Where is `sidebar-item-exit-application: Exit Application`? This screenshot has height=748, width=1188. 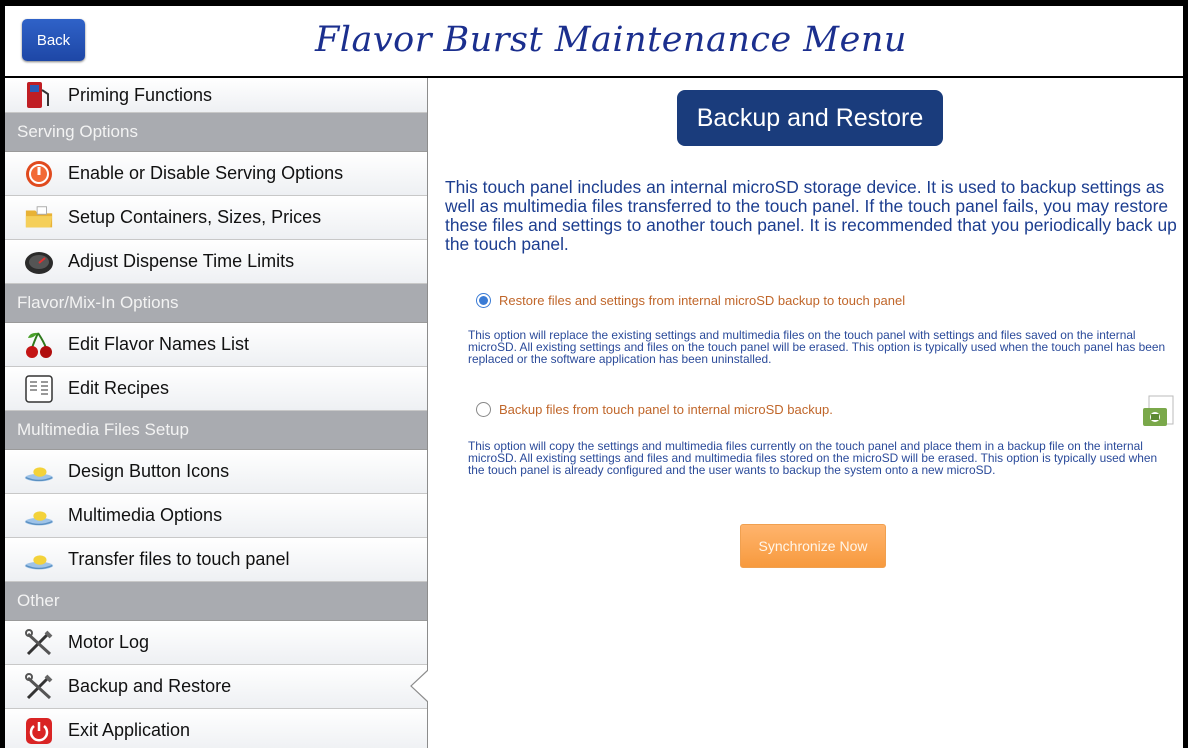 sidebar-item-exit-application: Exit Application is located at coordinates (216, 728).